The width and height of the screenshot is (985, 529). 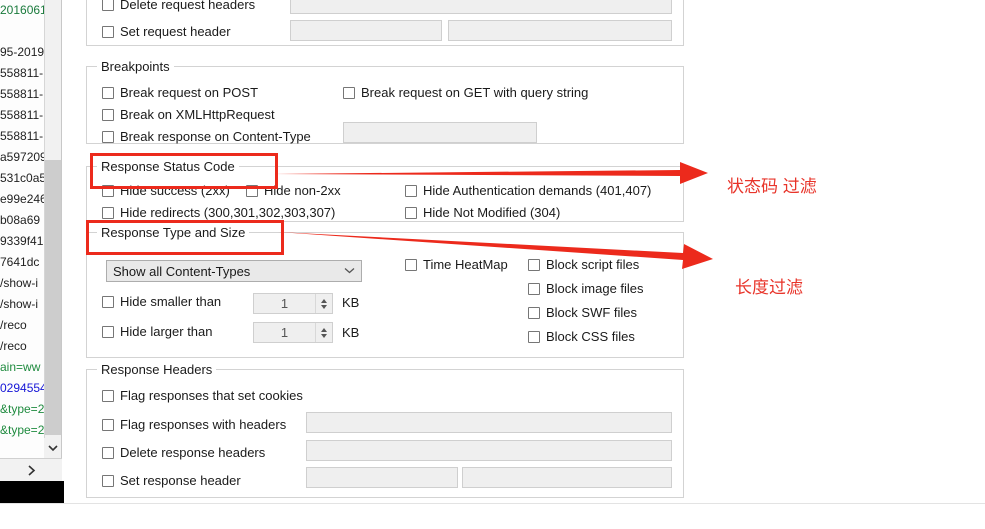 I want to click on checkbox-block-css-files: Block CSS files, so click(x=581, y=337).